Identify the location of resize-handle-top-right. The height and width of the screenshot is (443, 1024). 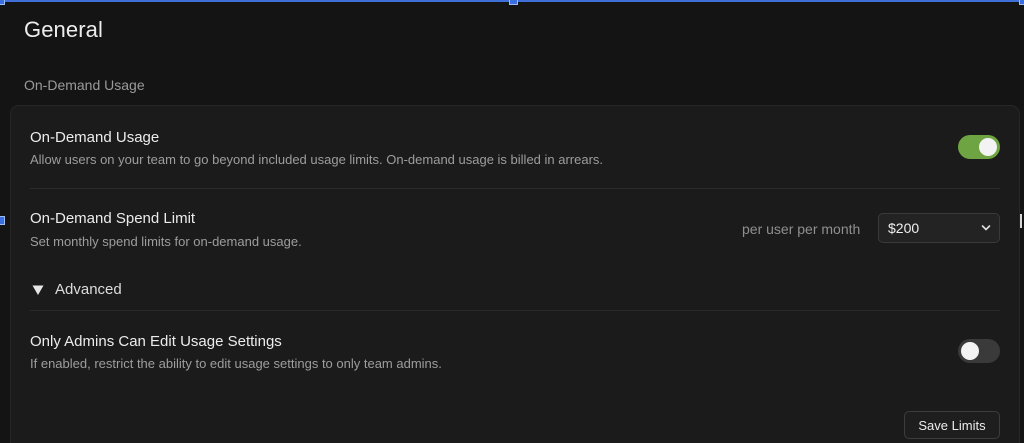
(1021, 2).